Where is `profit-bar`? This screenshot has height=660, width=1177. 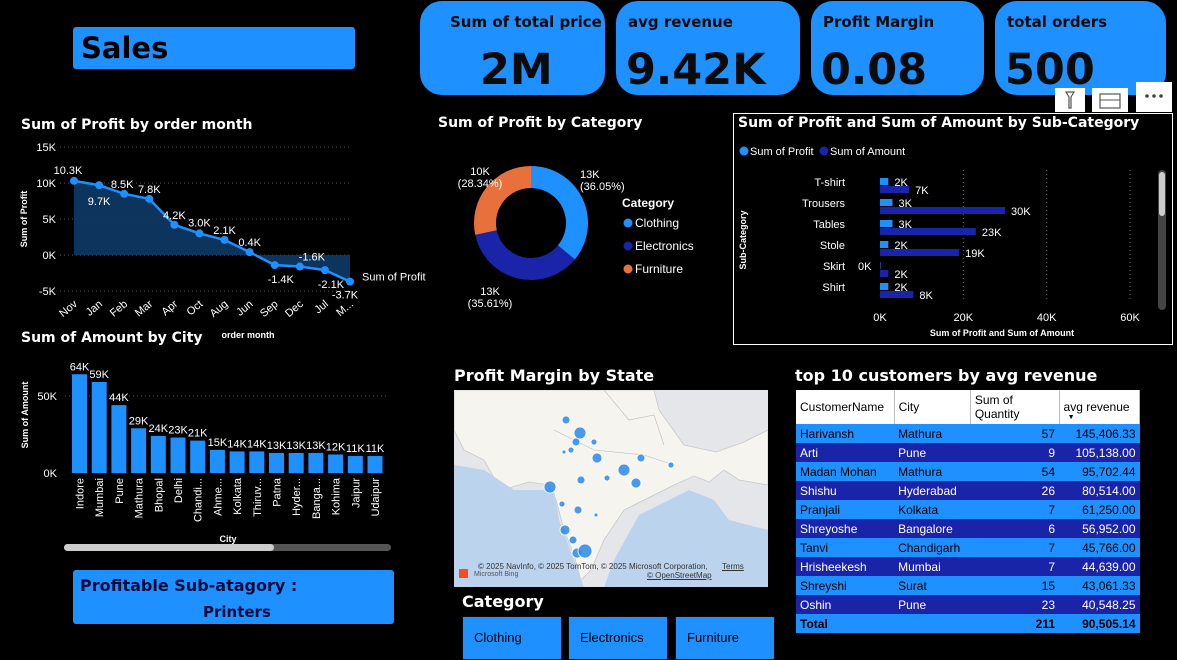 profit-bar is located at coordinates (880, 265).